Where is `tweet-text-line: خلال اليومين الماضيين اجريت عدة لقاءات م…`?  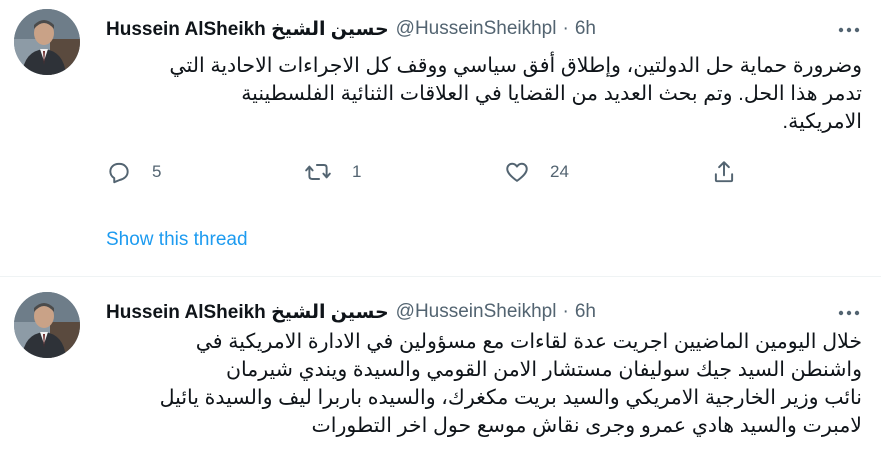
tweet-text-line: خلال اليومين الماضيين اجريت عدة لقاءات م… is located at coordinates (528, 341).